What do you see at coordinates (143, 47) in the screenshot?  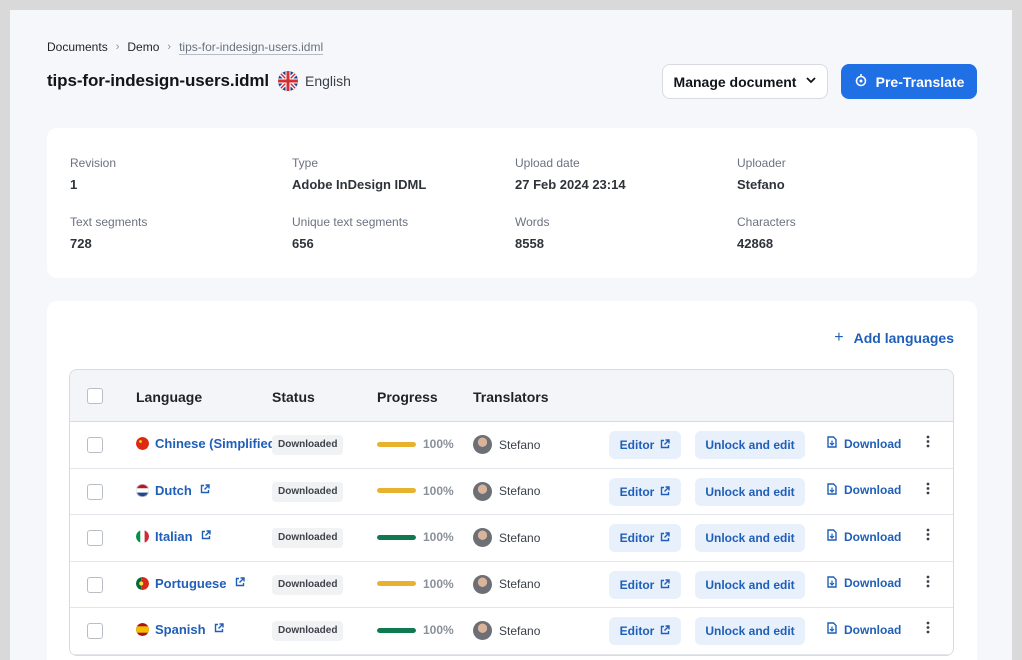 I see `breadcrumb-demo: Demo` at bounding box center [143, 47].